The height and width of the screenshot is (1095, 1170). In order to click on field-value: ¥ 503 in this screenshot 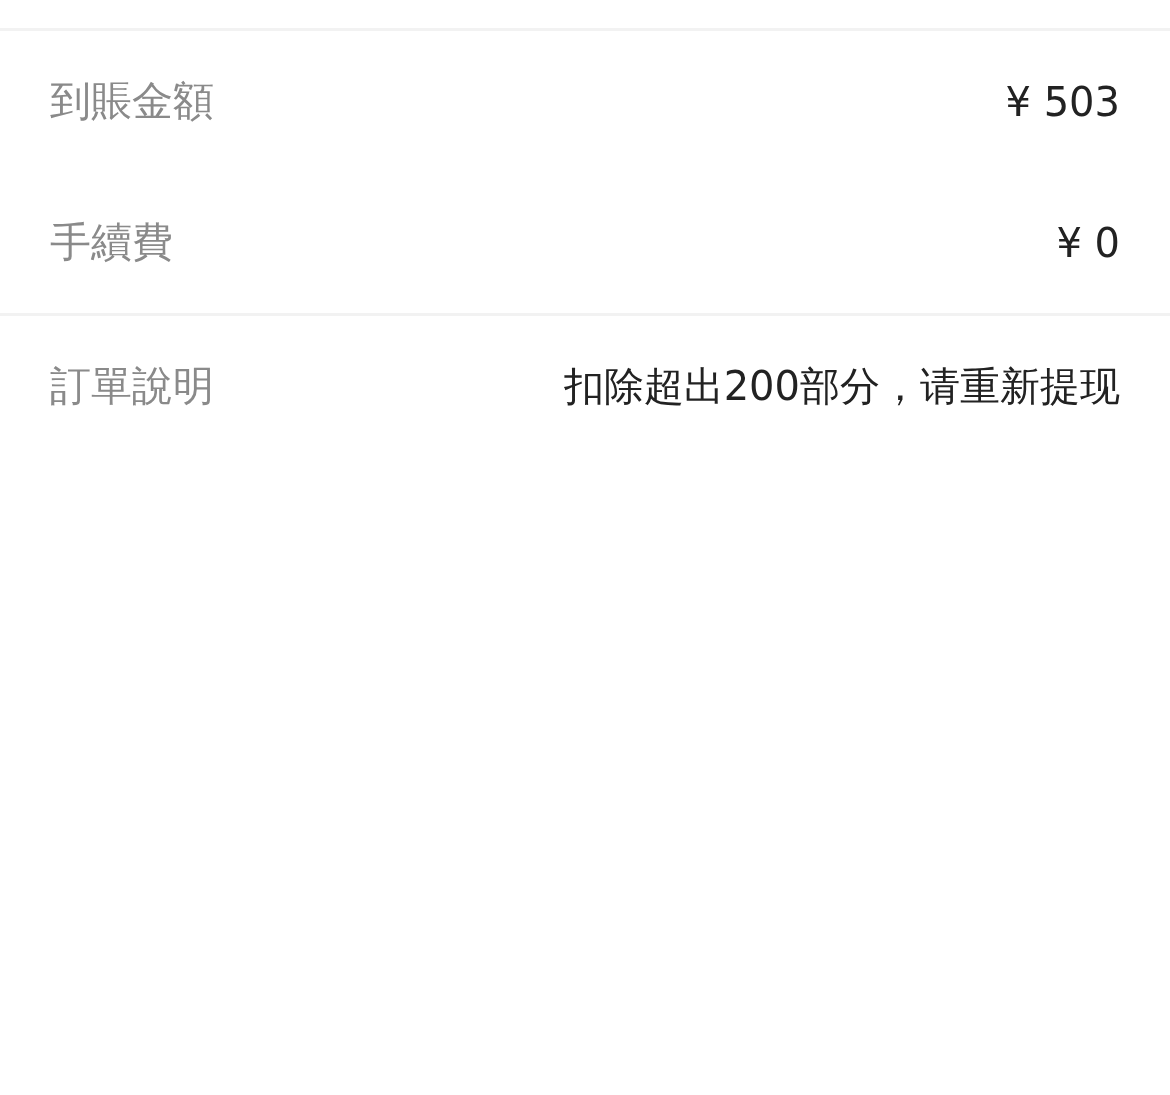, I will do `click(1062, 101)`.